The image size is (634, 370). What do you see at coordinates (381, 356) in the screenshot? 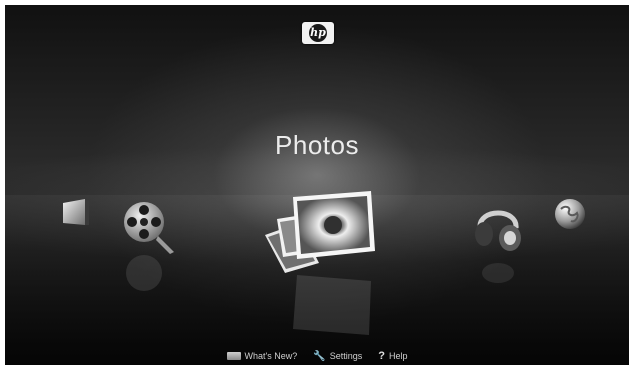
I see `help-icon: ?` at bounding box center [381, 356].